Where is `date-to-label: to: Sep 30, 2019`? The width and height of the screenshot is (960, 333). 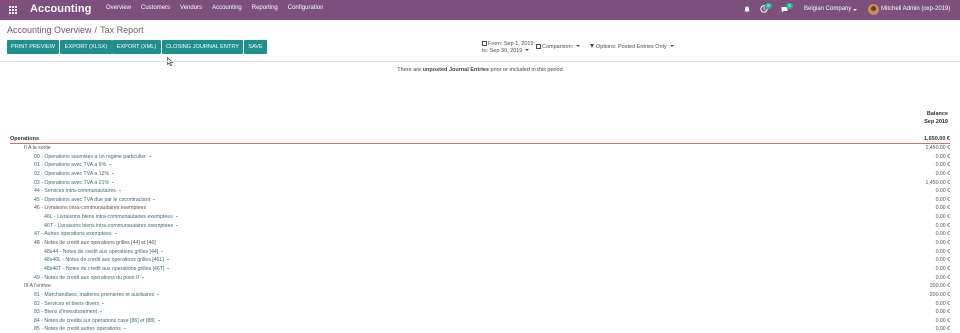
date-to-label: to: Sep 30, 2019 is located at coordinates (502, 51).